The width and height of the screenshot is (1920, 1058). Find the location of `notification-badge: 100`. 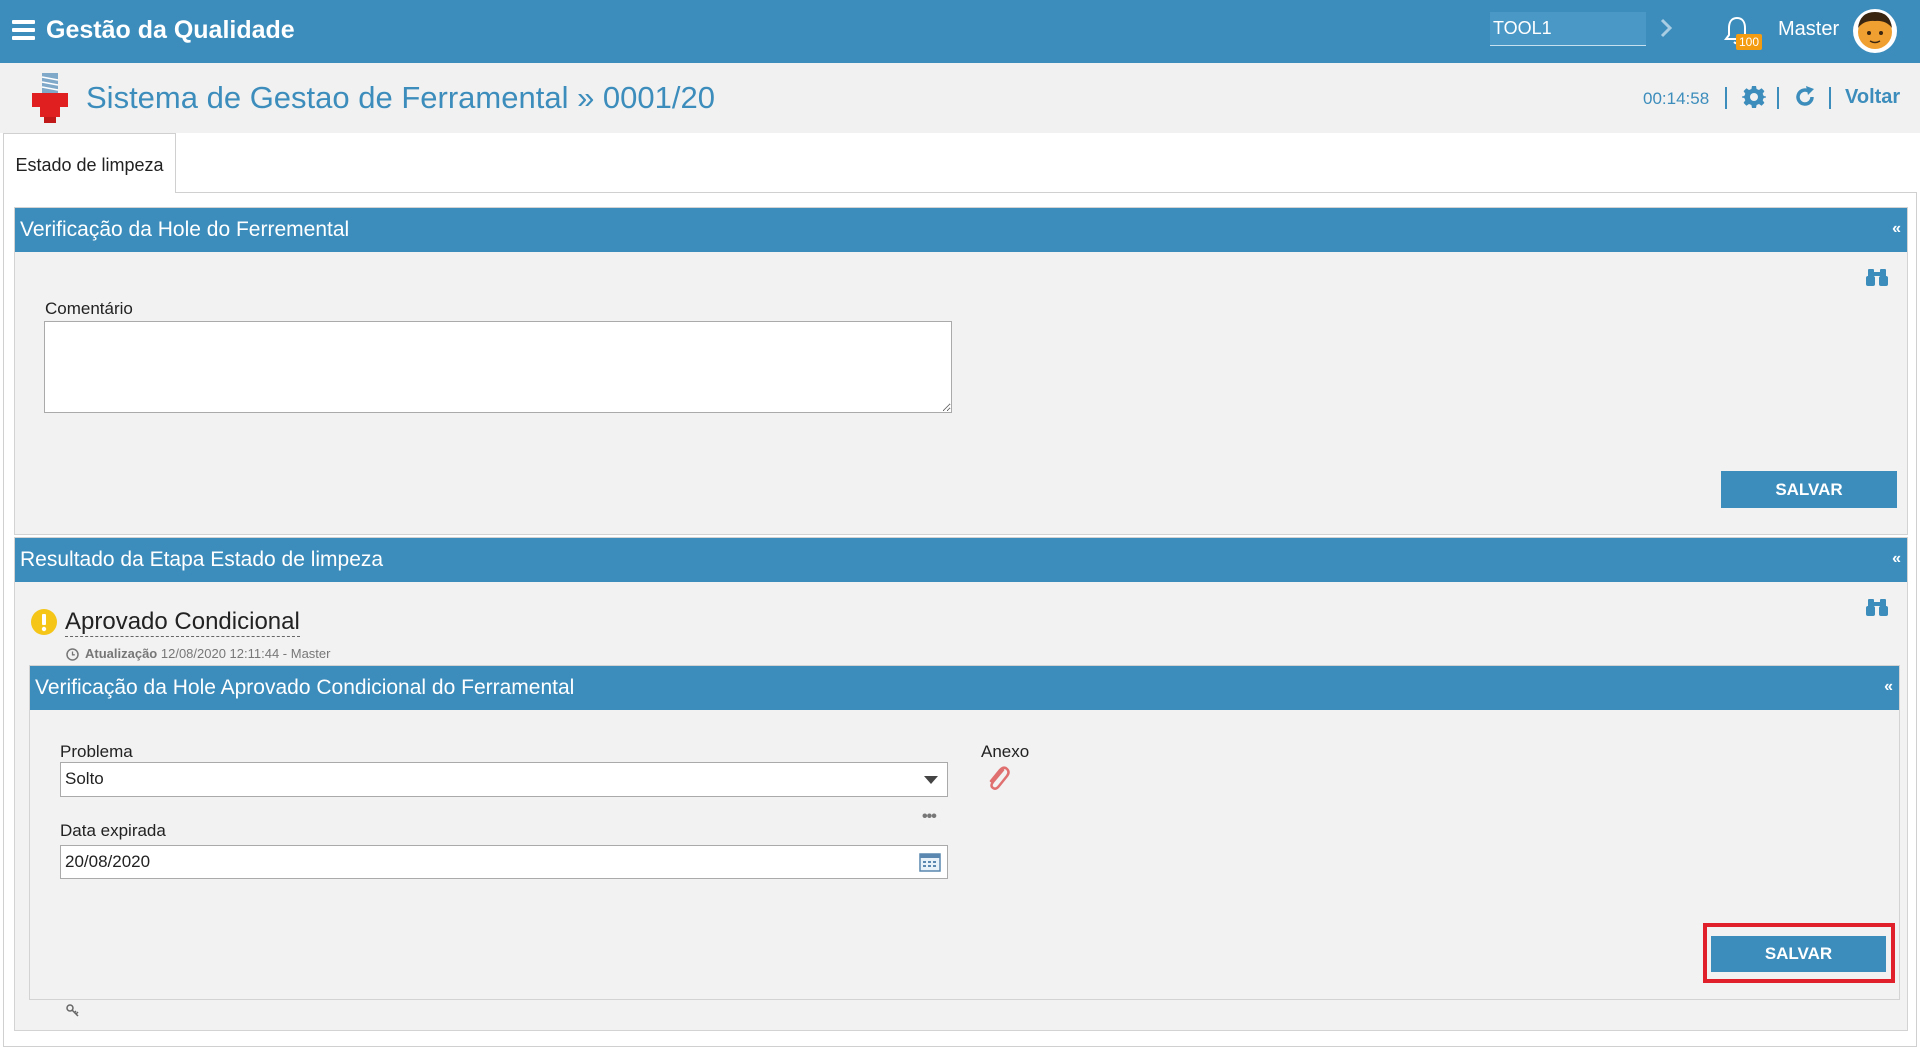

notification-badge: 100 is located at coordinates (1749, 42).